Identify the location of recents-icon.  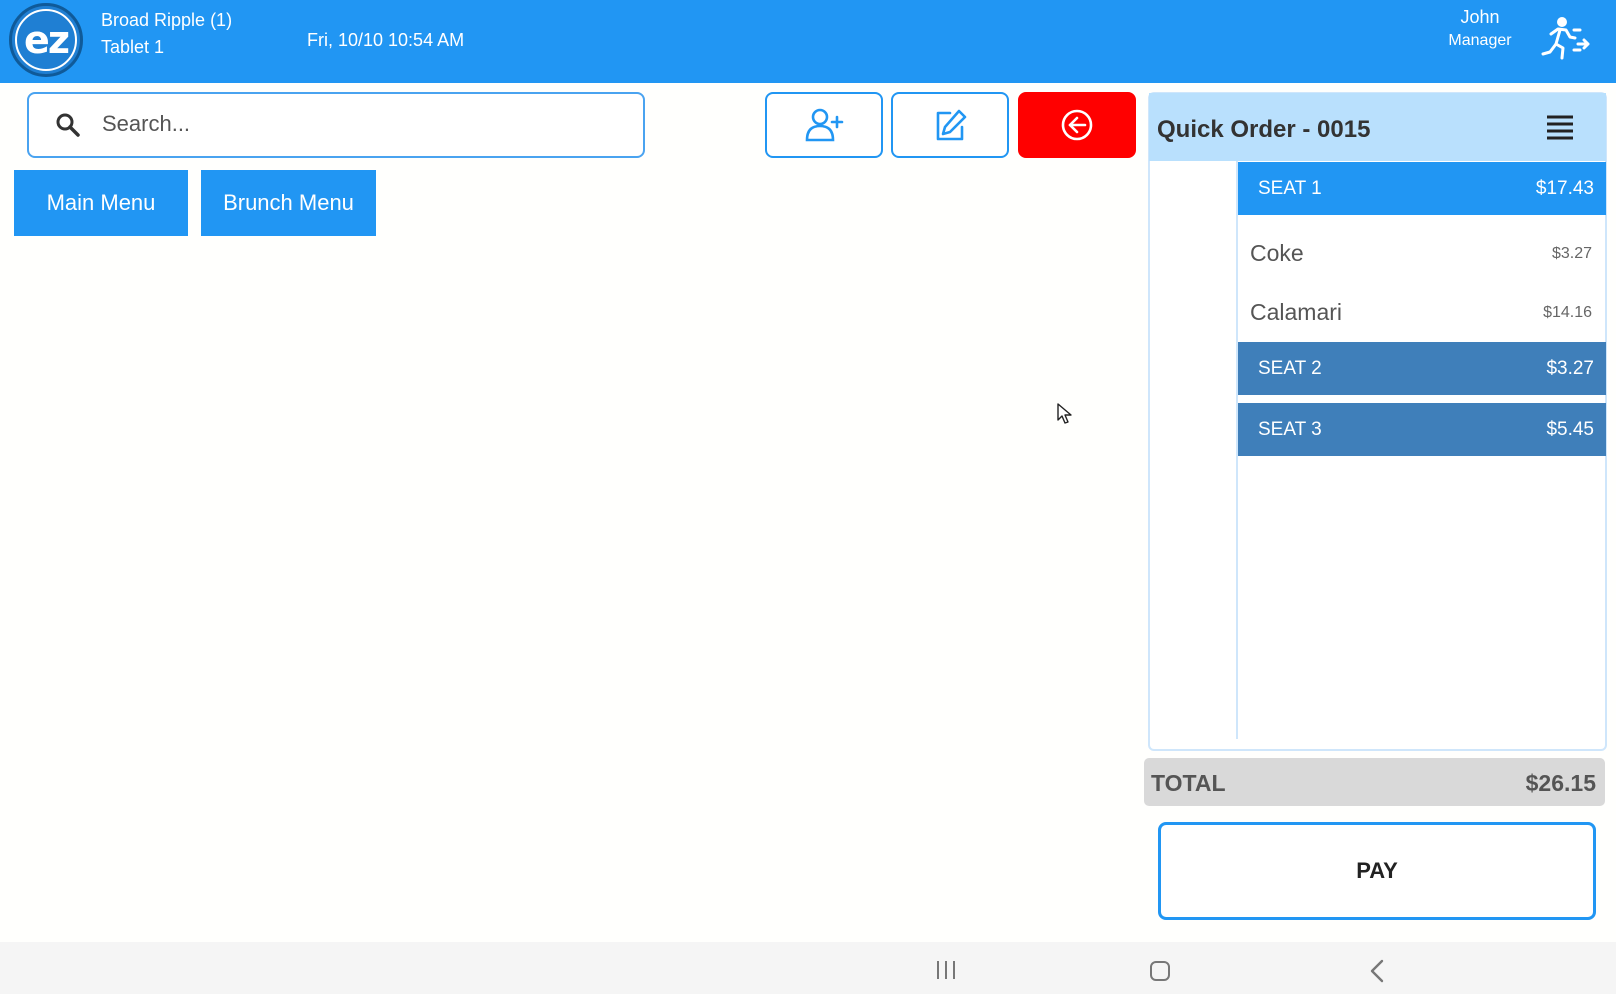
(946, 970).